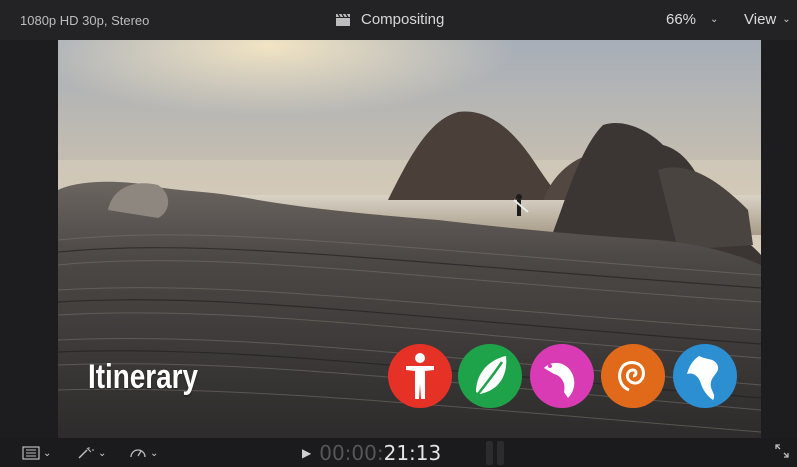 This screenshot has width=797, height=467. I want to click on bird-logo-icon, so click(562, 376).